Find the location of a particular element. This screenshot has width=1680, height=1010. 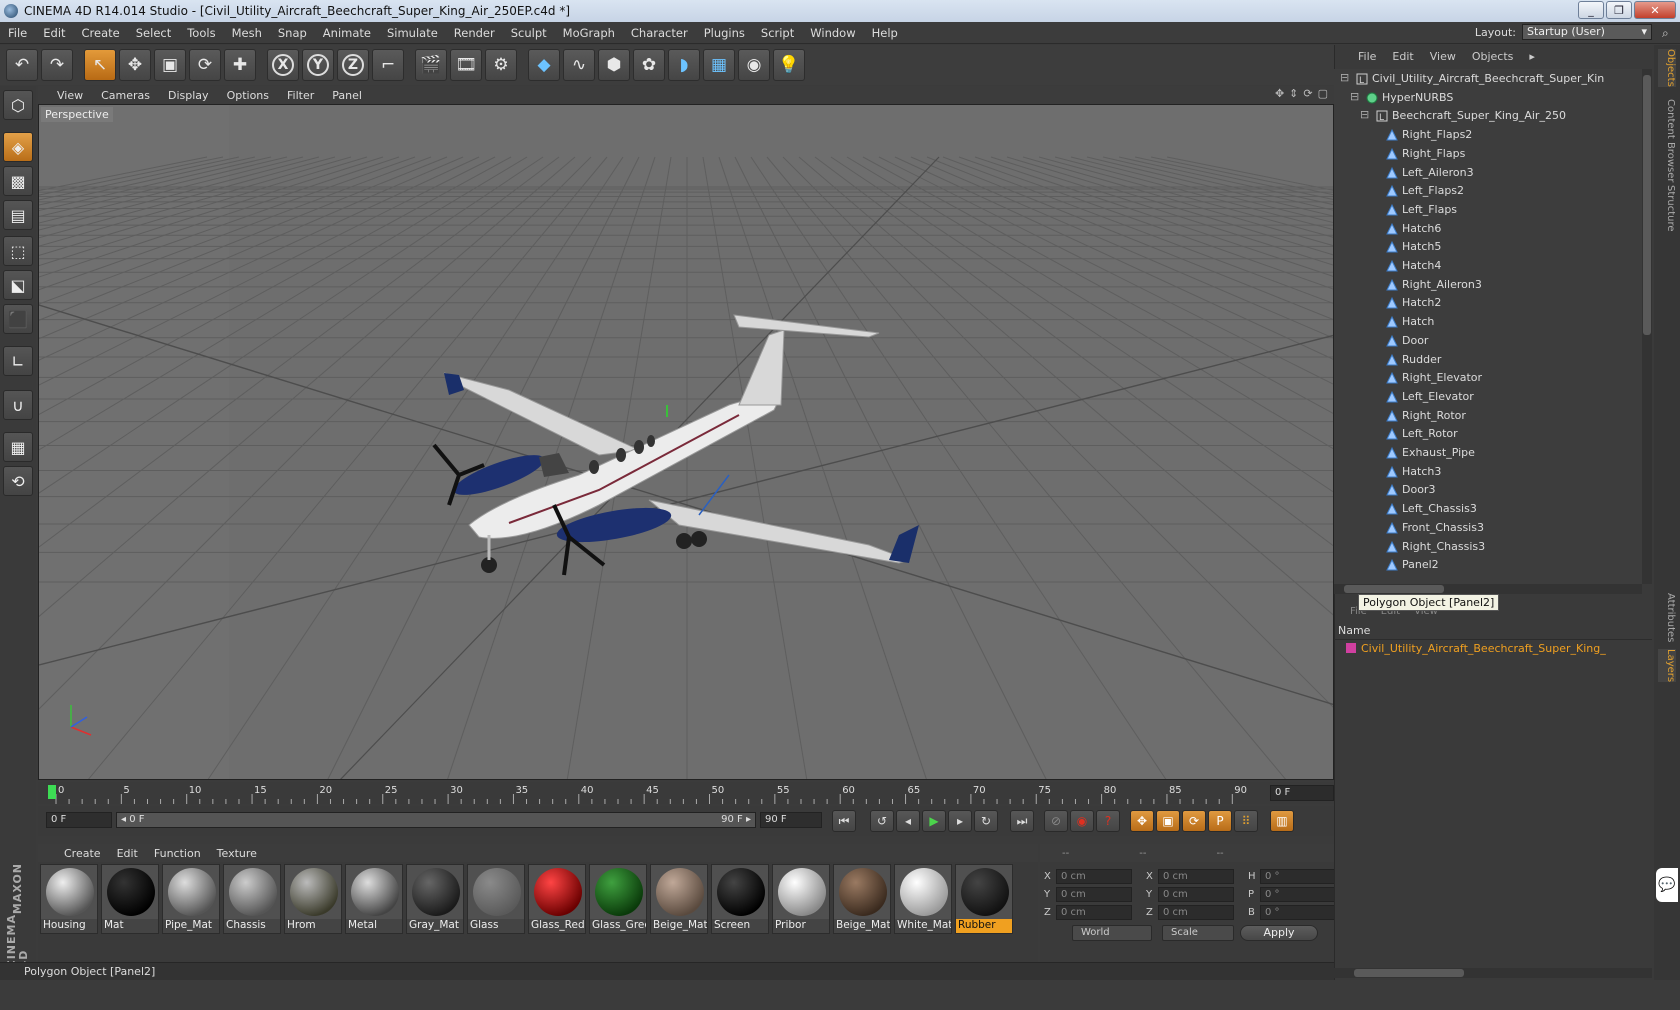

object-row: Door3 is located at coordinates (1488, 490).